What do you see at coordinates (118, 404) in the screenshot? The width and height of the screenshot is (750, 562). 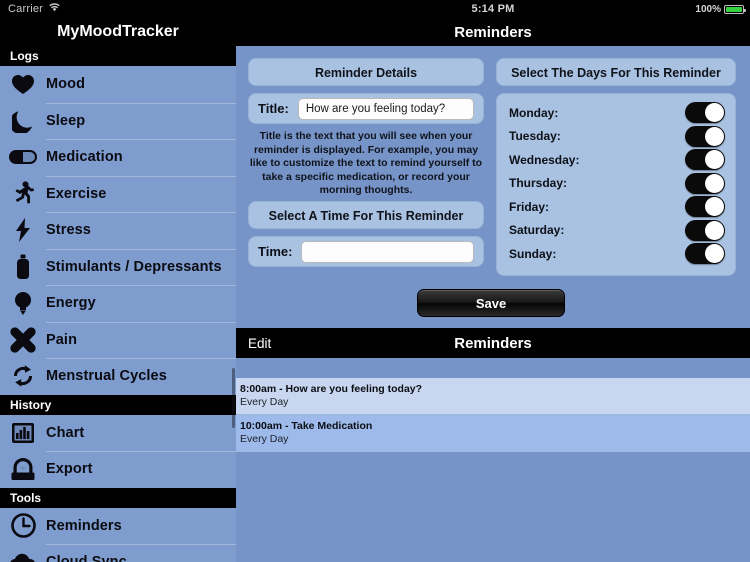 I see `sidebar-section-header-history: History` at bounding box center [118, 404].